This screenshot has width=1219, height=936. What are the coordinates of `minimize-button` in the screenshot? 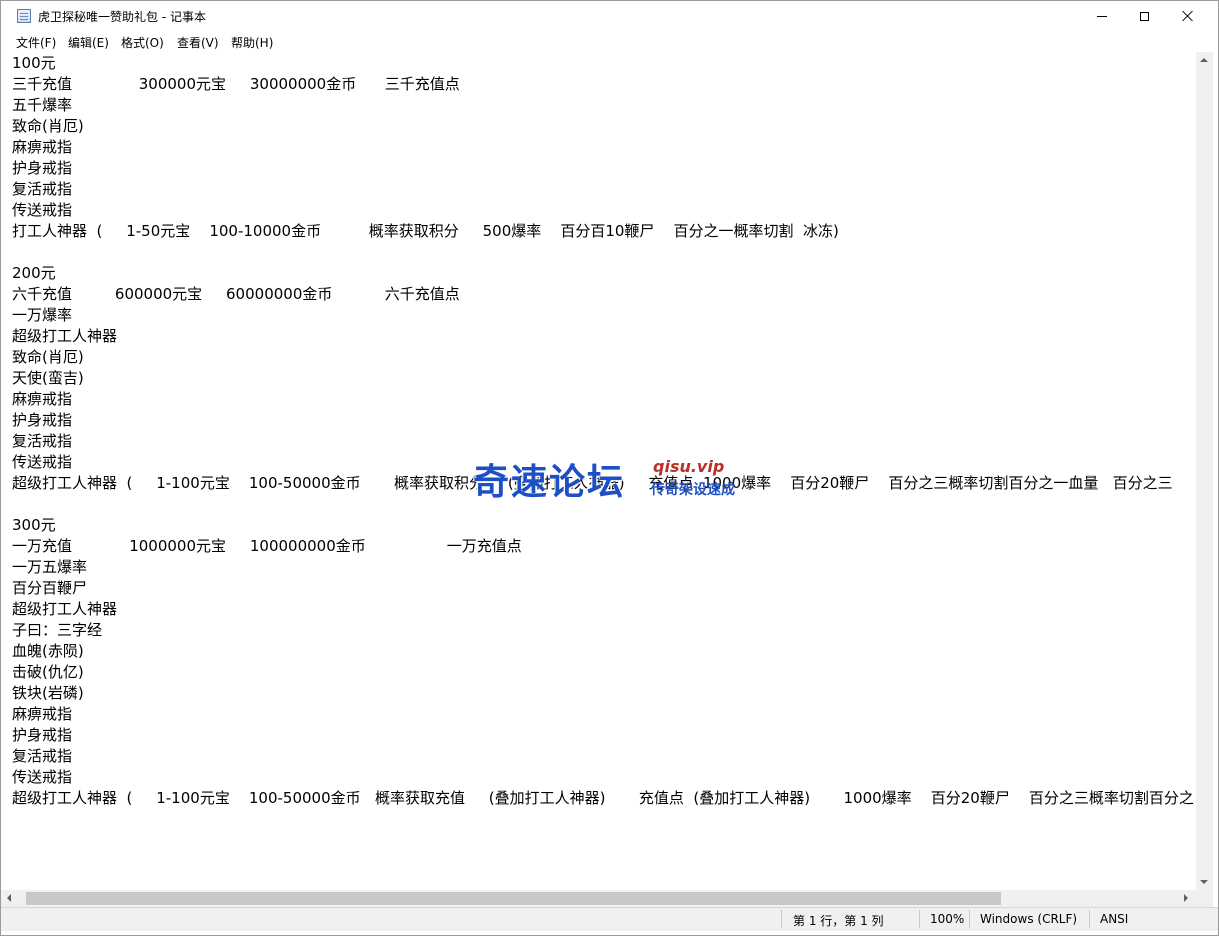 It's located at (1102, 16).